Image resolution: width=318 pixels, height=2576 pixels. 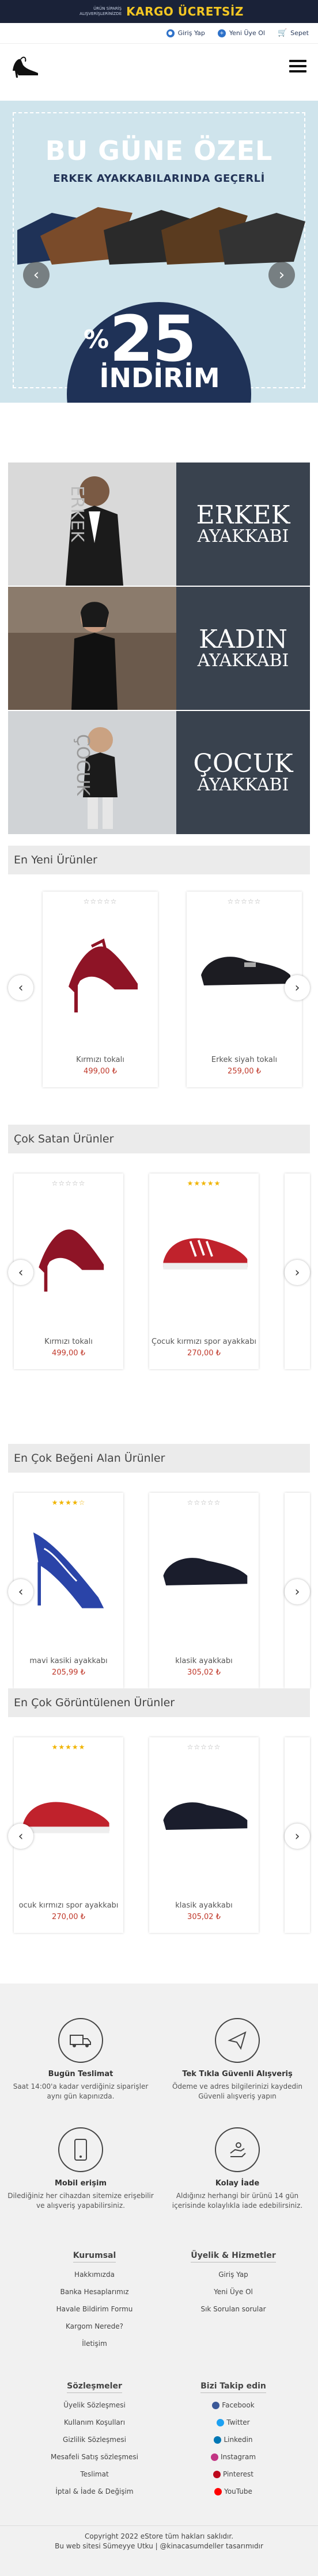 I want to click on footer-link: Kullanım Koşulları, so click(x=95, y=2422).